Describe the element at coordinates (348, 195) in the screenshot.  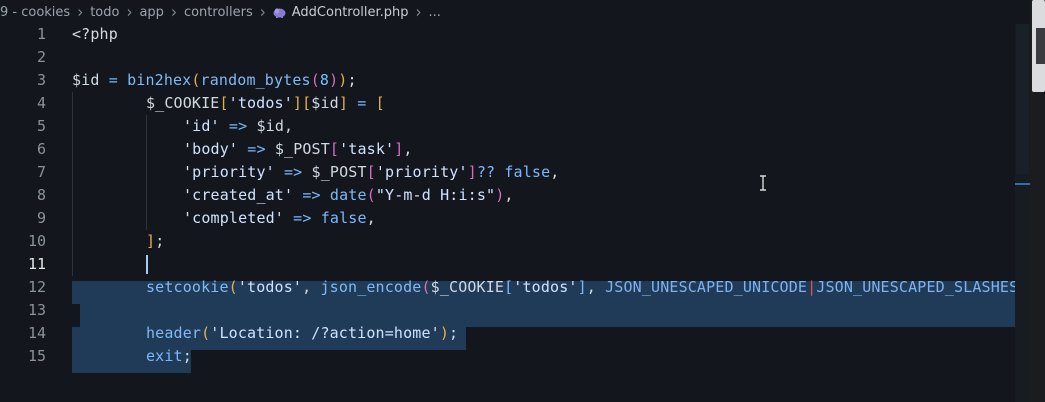
I see `line-code: 'created_at' => date("Y-m-d H:i:s"),` at that location.